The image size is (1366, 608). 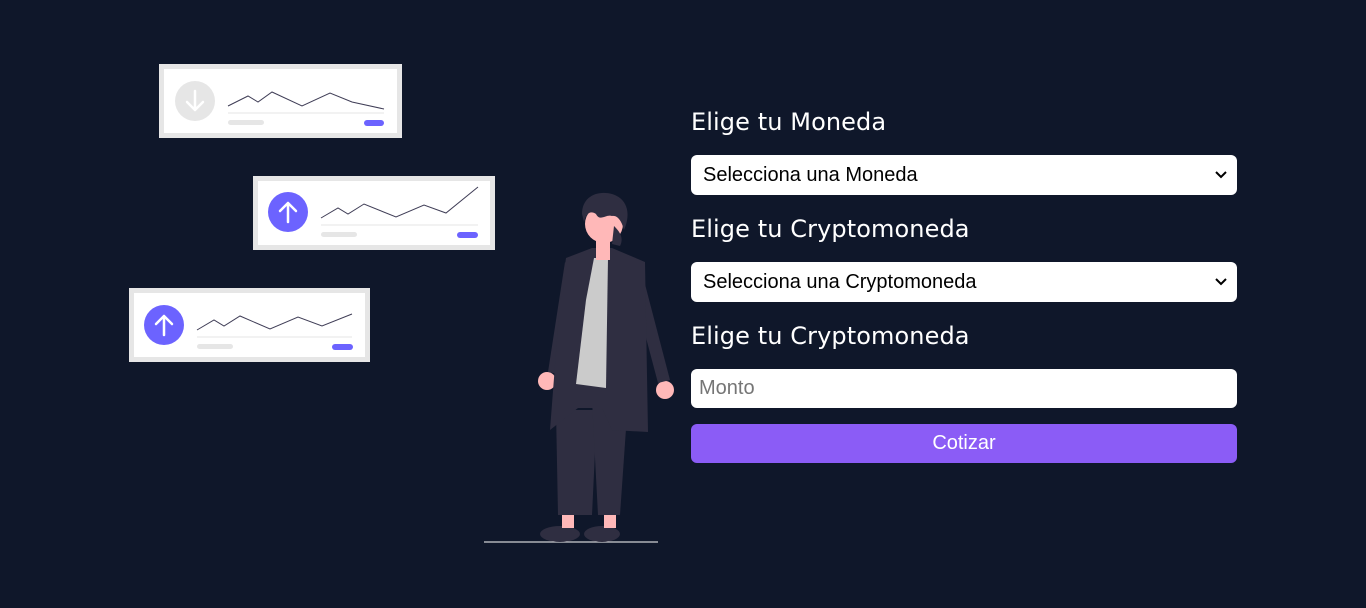 I want to click on crypto-select: Selecciona una Cryptomoneda, so click(x=964, y=282).